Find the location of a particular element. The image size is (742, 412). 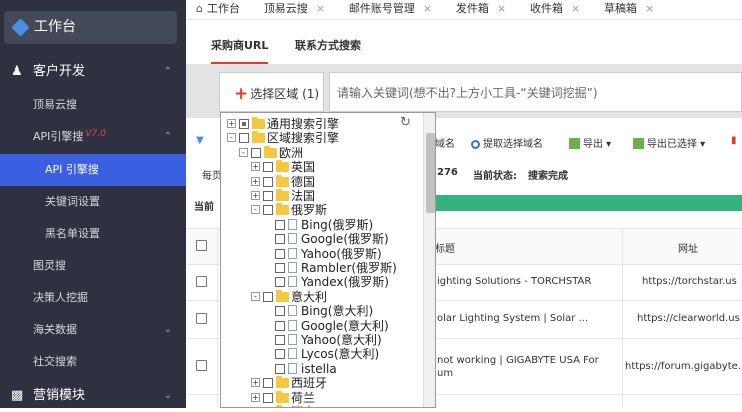

tree-node: + 法国 is located at coordinates (321, 196).